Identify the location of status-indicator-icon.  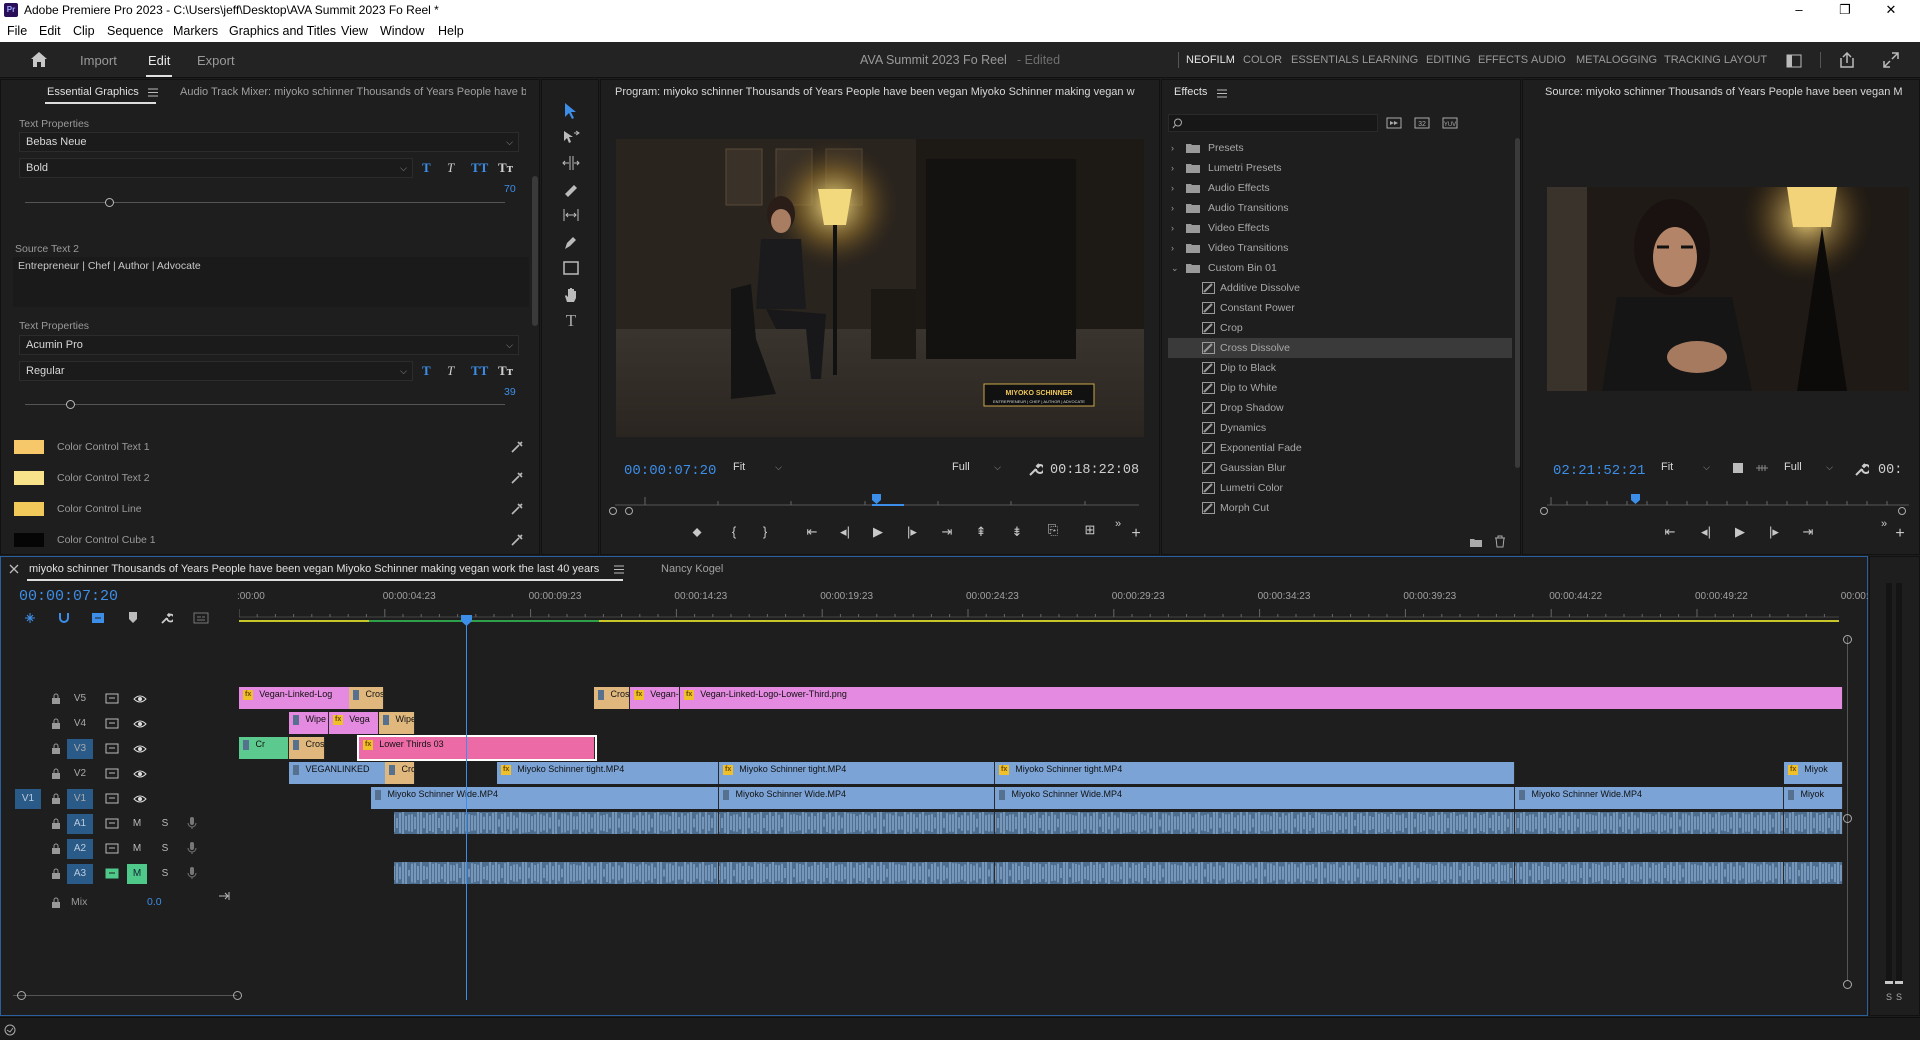
(10, 1030).